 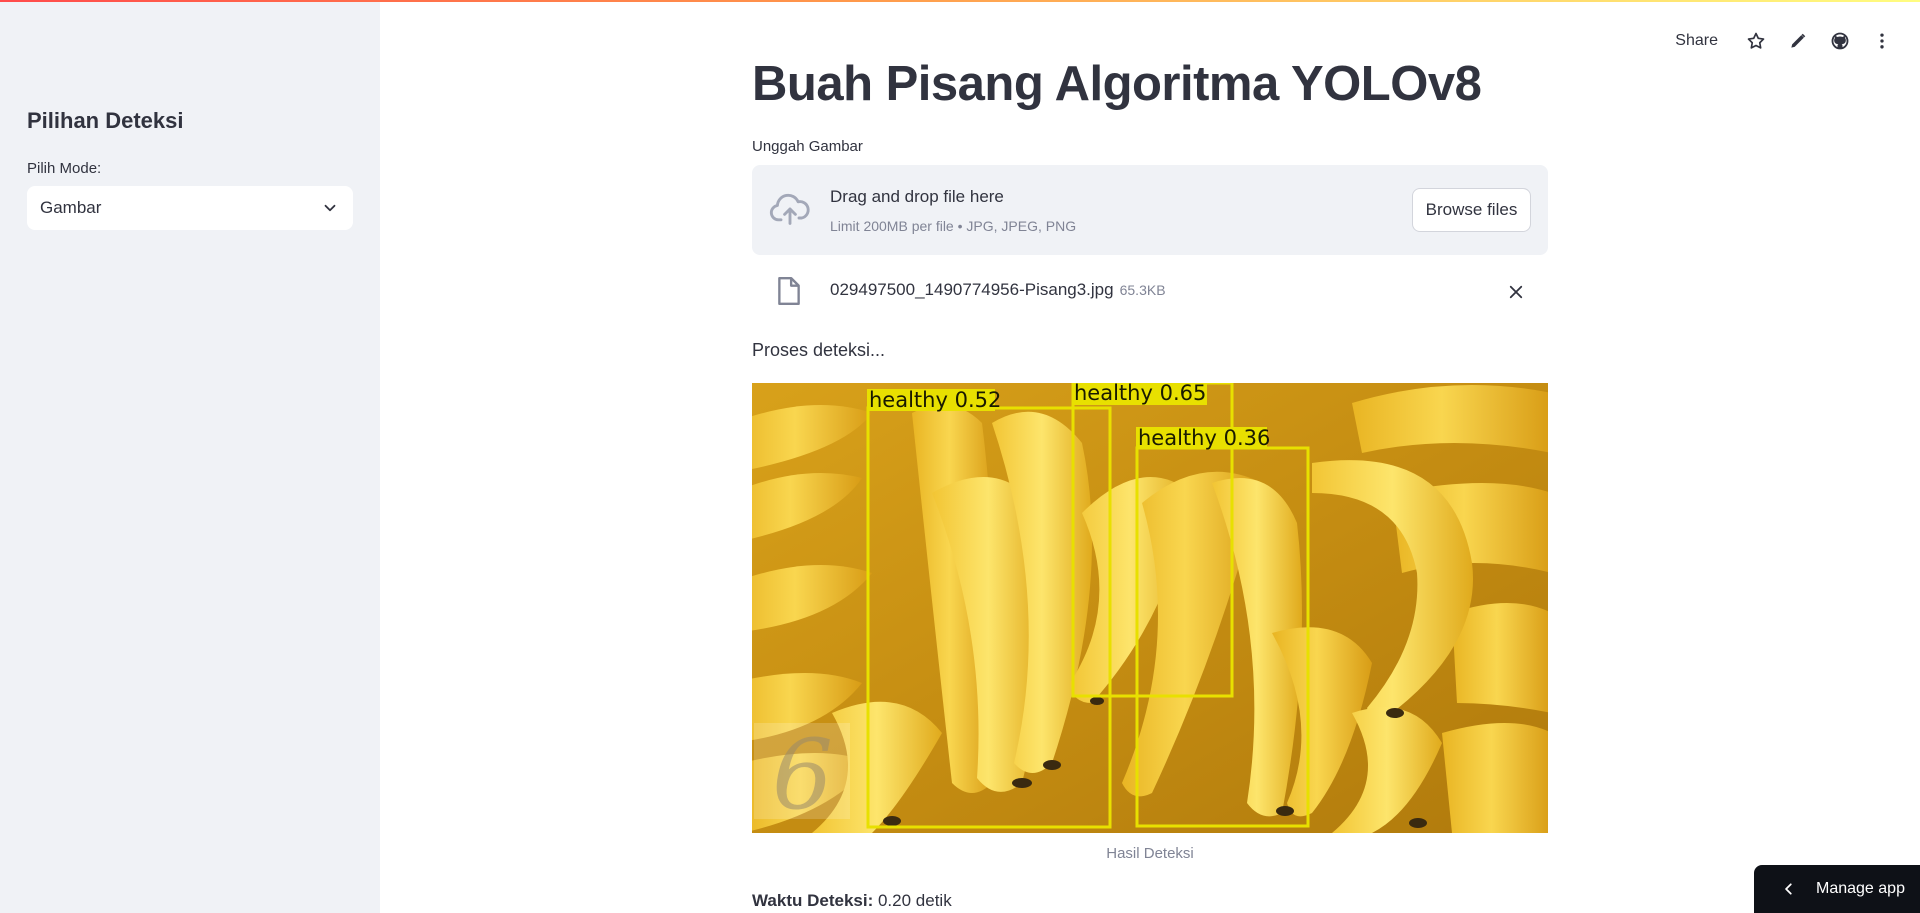 What do you see at coordinates (1788, 889) in the screenshot?
I see `chevron-left-icon` at bounding box center [1788, 889].